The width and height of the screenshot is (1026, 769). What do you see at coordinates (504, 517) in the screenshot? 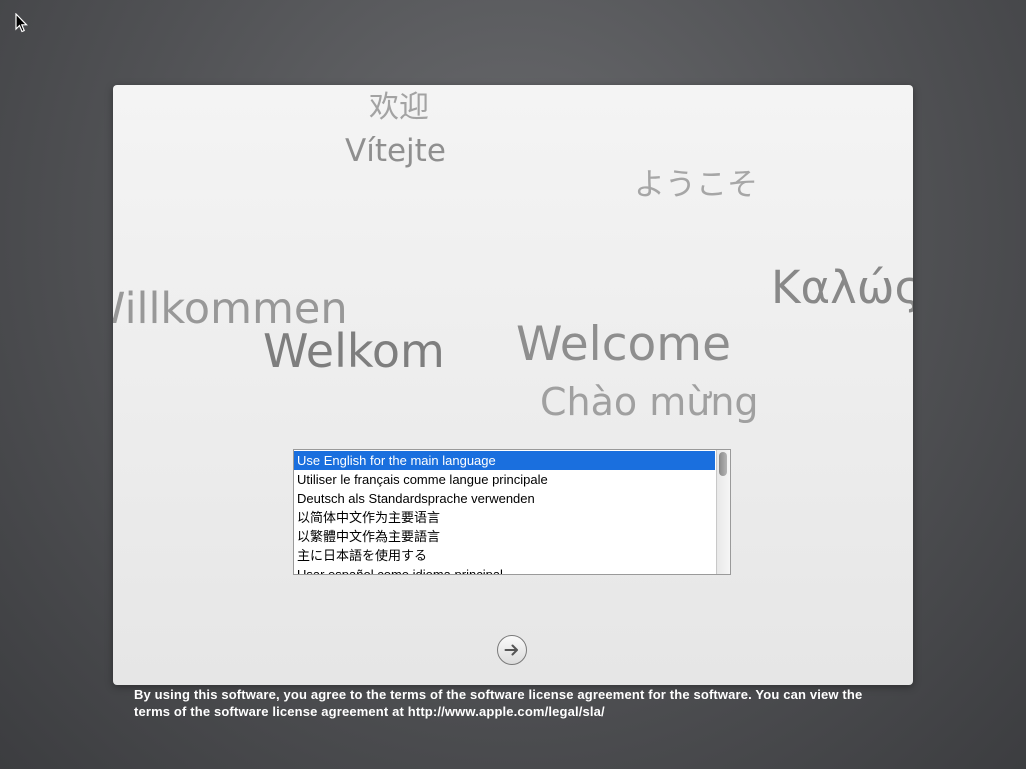
I see `language-option-simplified-chinese: 以简体中文作为主要语言` at bounding box center [504, 517].